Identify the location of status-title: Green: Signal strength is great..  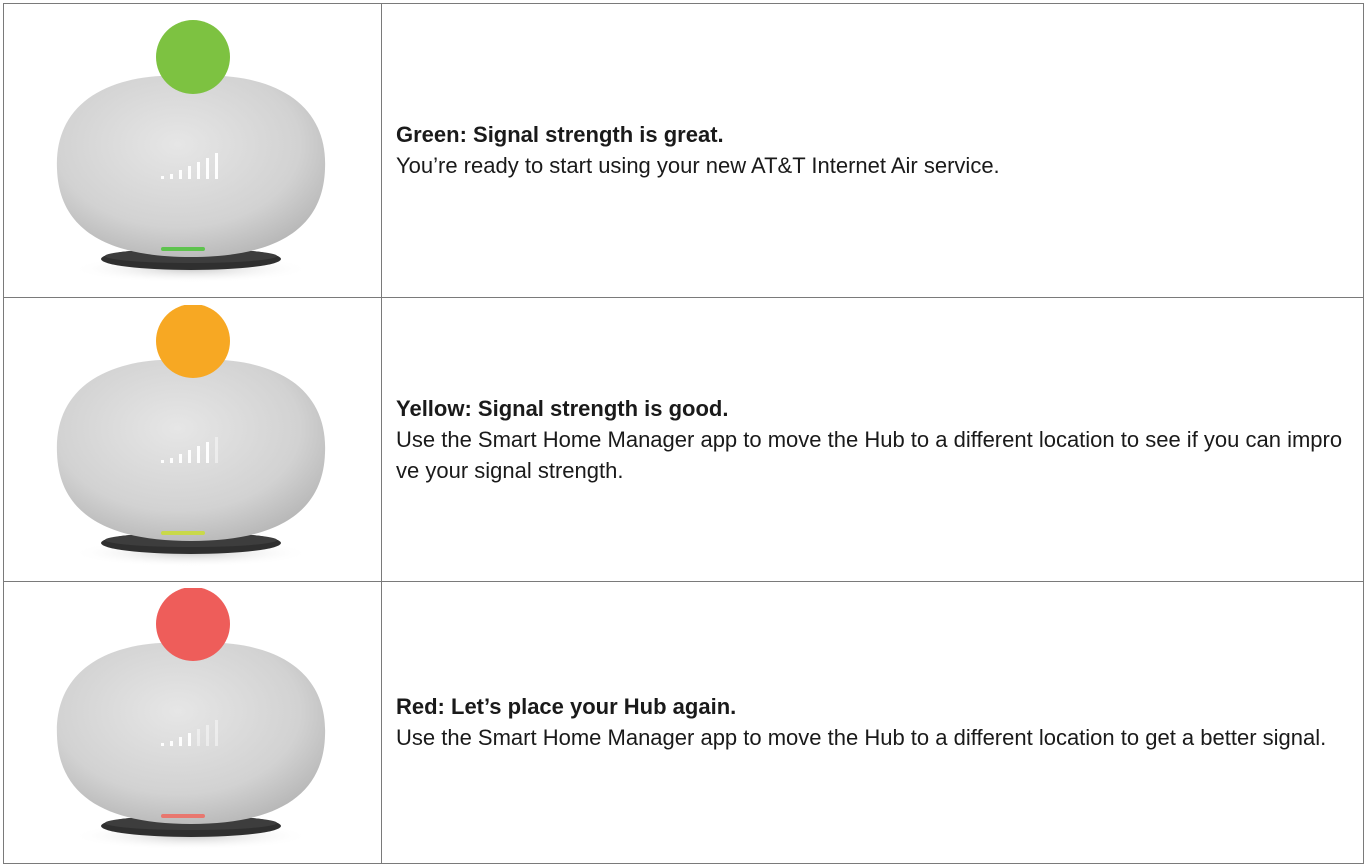
(560, 134).